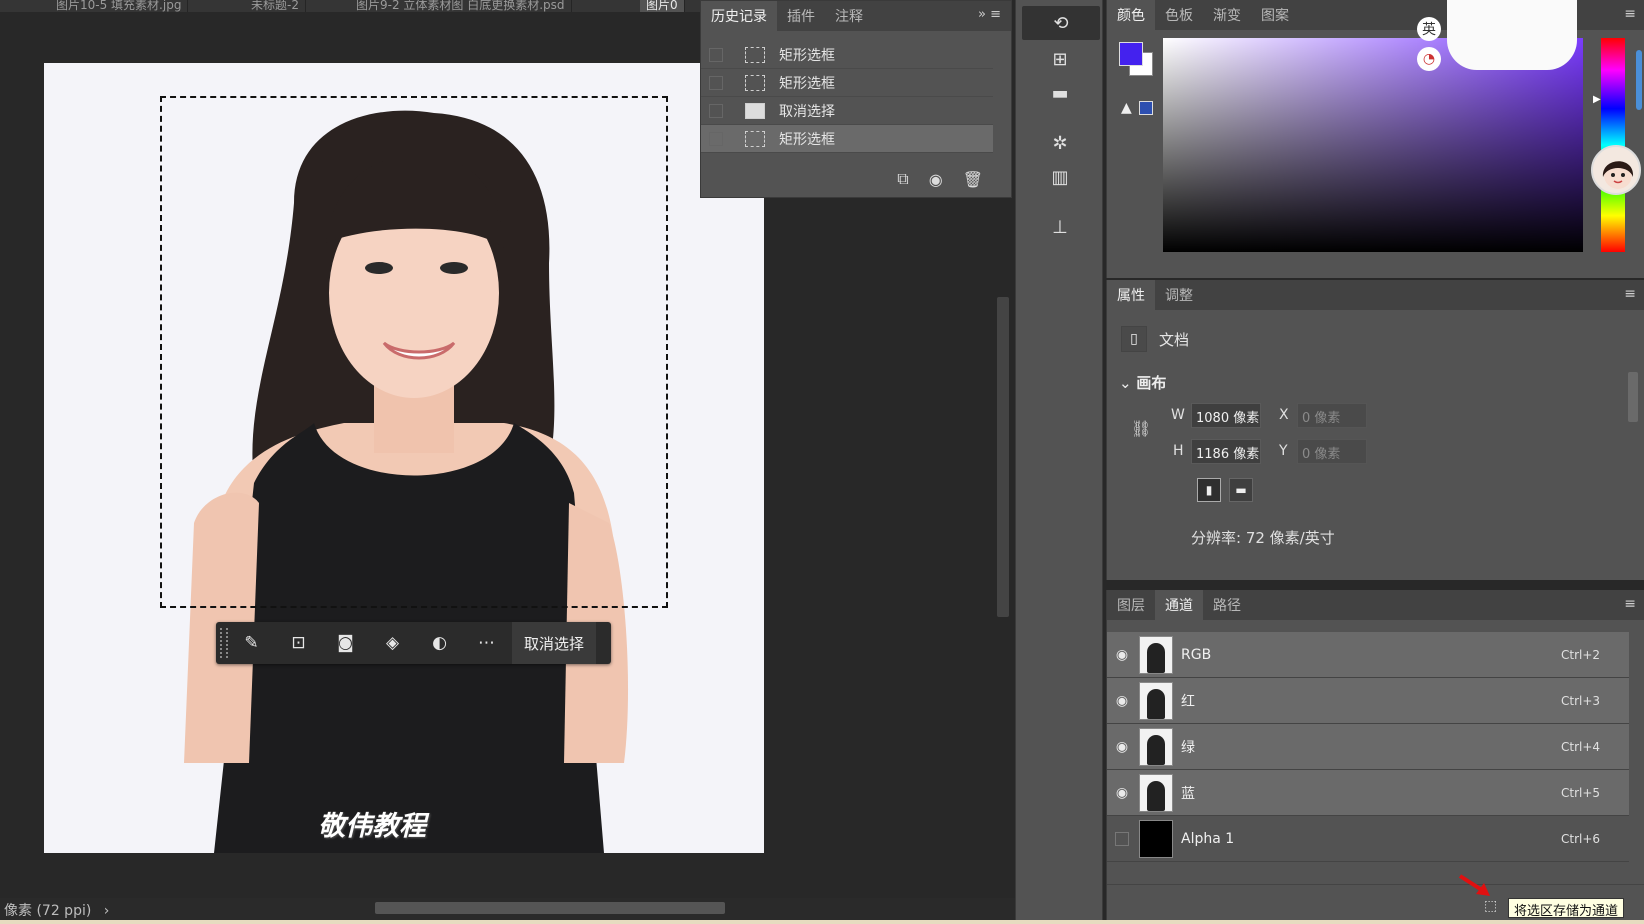  I want to click on clone-stamp-icon: ⊥, so click(1060, 227).